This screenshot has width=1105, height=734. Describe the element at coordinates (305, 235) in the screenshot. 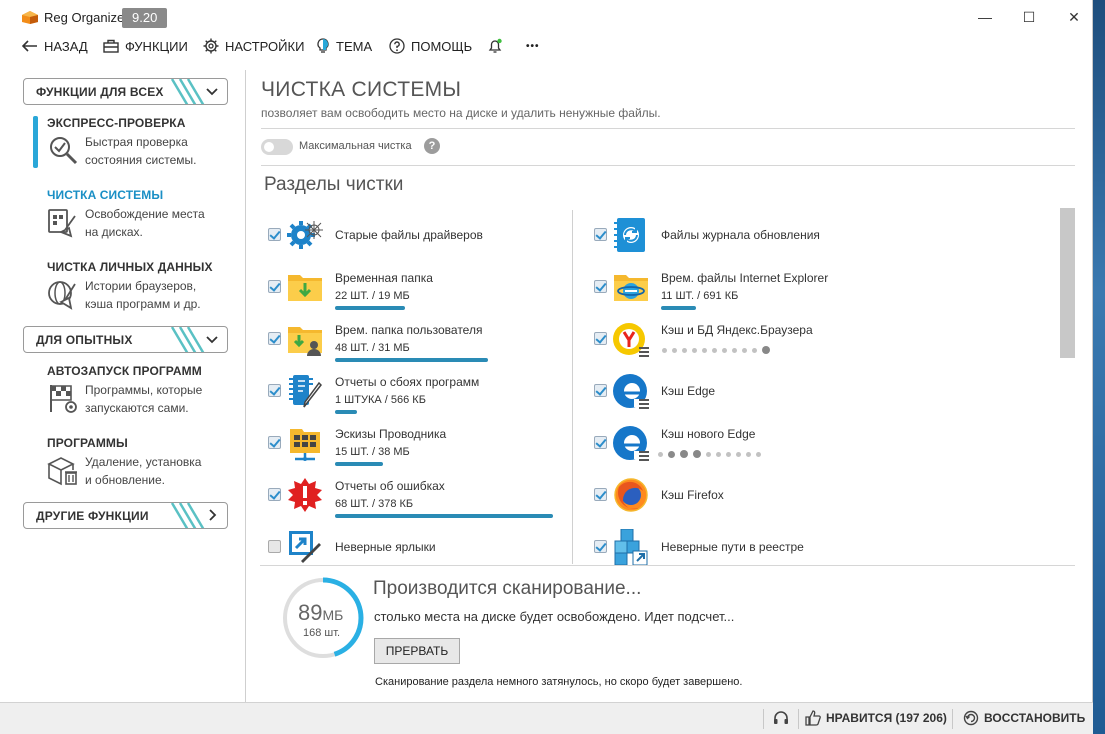

I see `gear-web-icon` at that location.